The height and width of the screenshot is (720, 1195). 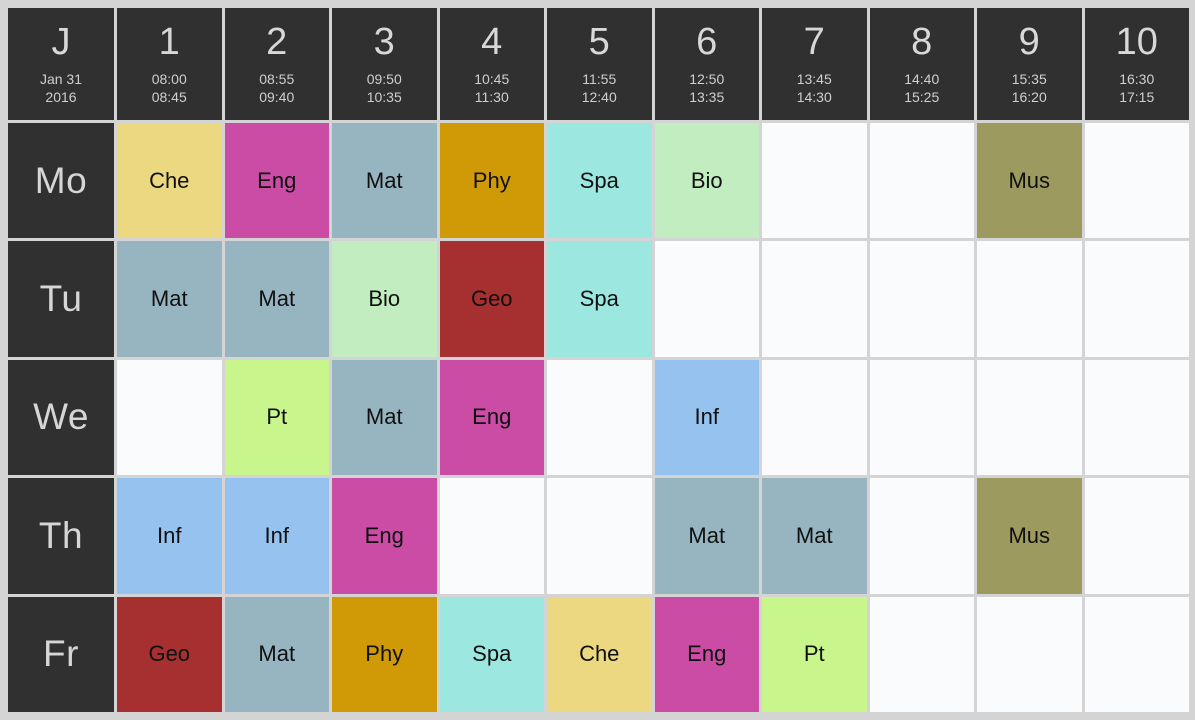 I want to click on period-number: 8, so click(x=922, y=42).